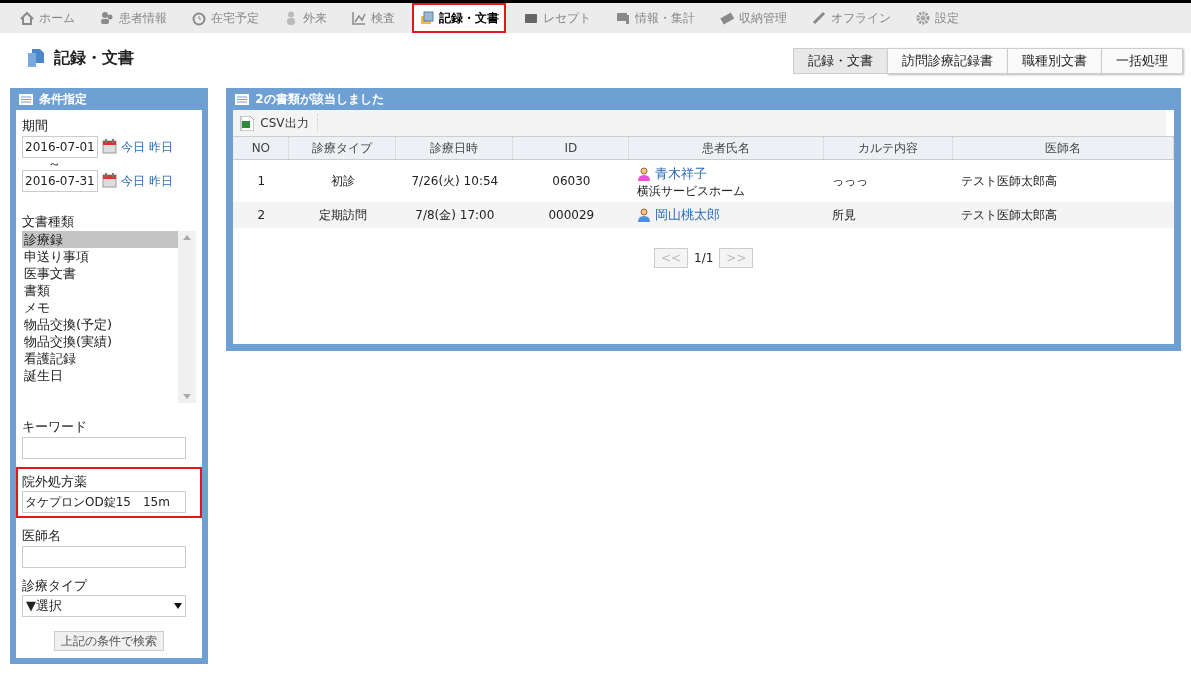  What do you see at coordinates (947, 61) in the screenshot?
I see `sub-tab: 訪問診療記録書` at bounding box center [947, 61].